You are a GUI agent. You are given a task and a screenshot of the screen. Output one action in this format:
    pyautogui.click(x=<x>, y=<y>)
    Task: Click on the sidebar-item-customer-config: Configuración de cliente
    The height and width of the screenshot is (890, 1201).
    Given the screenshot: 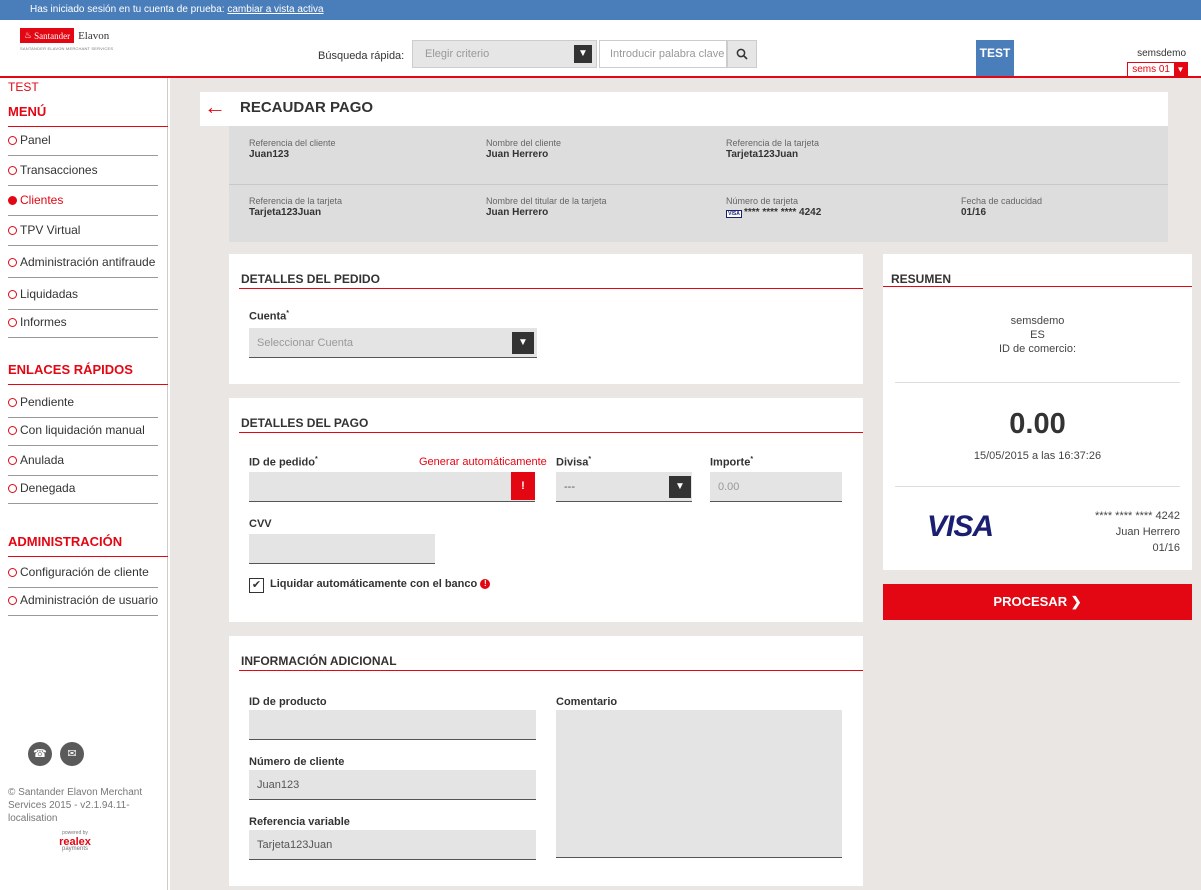 What is the action you would take?
    pyautogui.click(x=83, y=575)
    